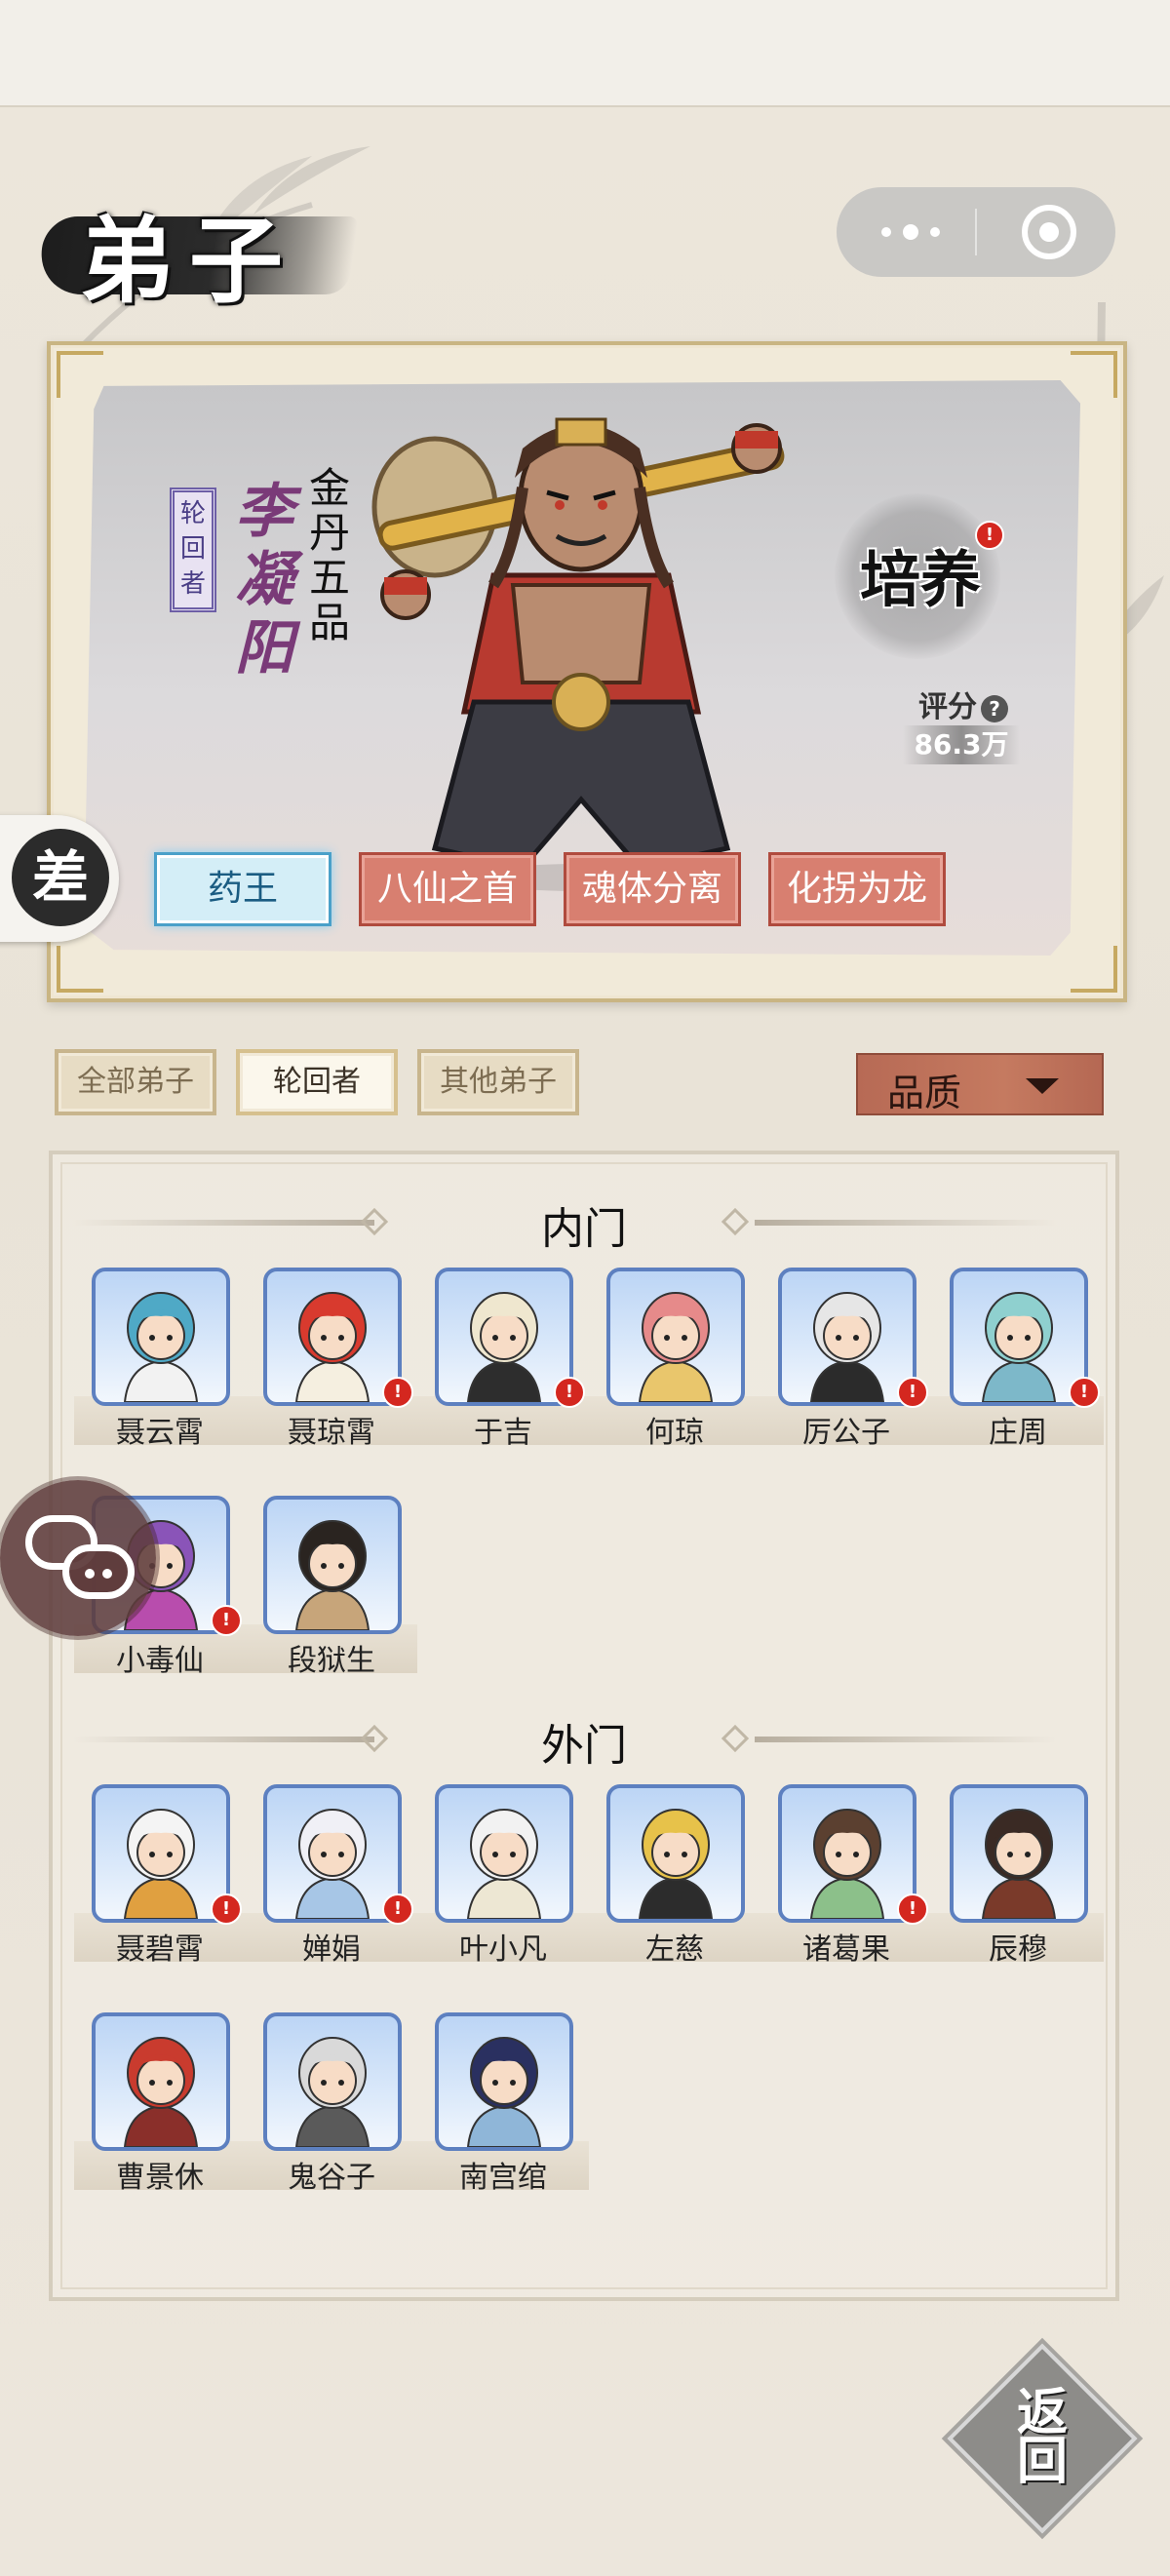  What do you see at coordinates (994, 708) in the screenshot?
I see `help-icon: ?` at bounding box center [994, 708].